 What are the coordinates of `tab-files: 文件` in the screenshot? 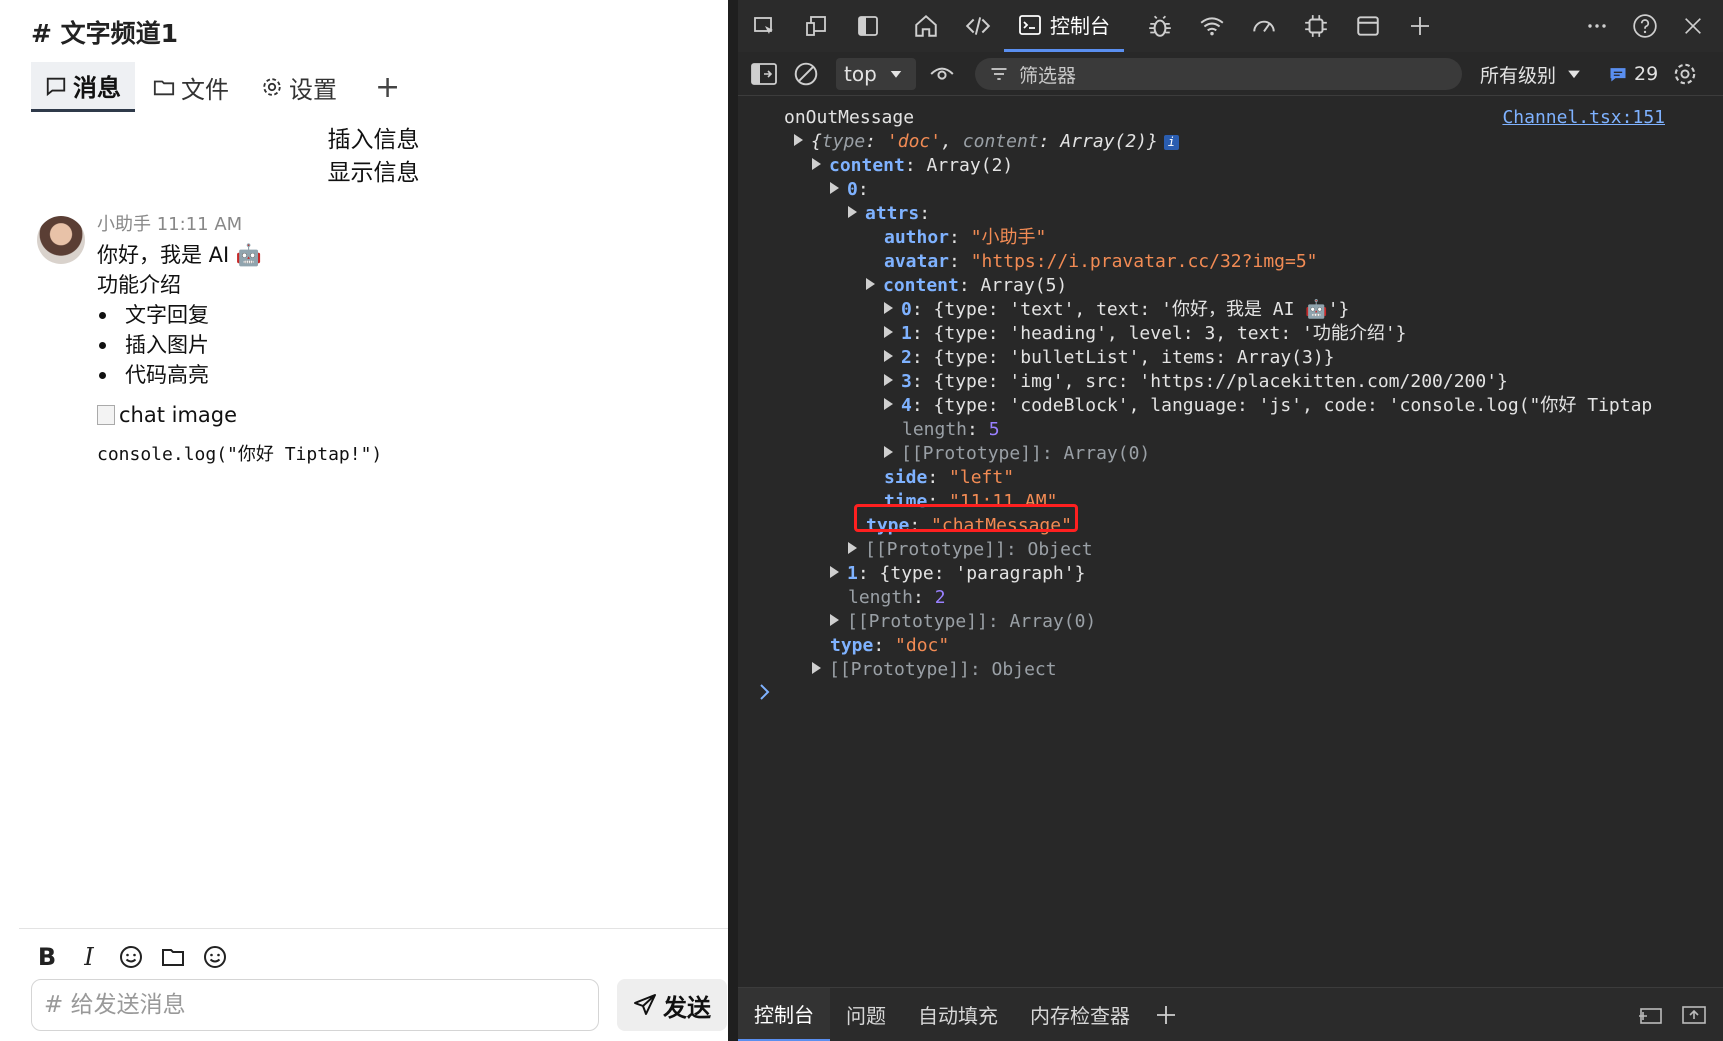 It's located at (191, 87).